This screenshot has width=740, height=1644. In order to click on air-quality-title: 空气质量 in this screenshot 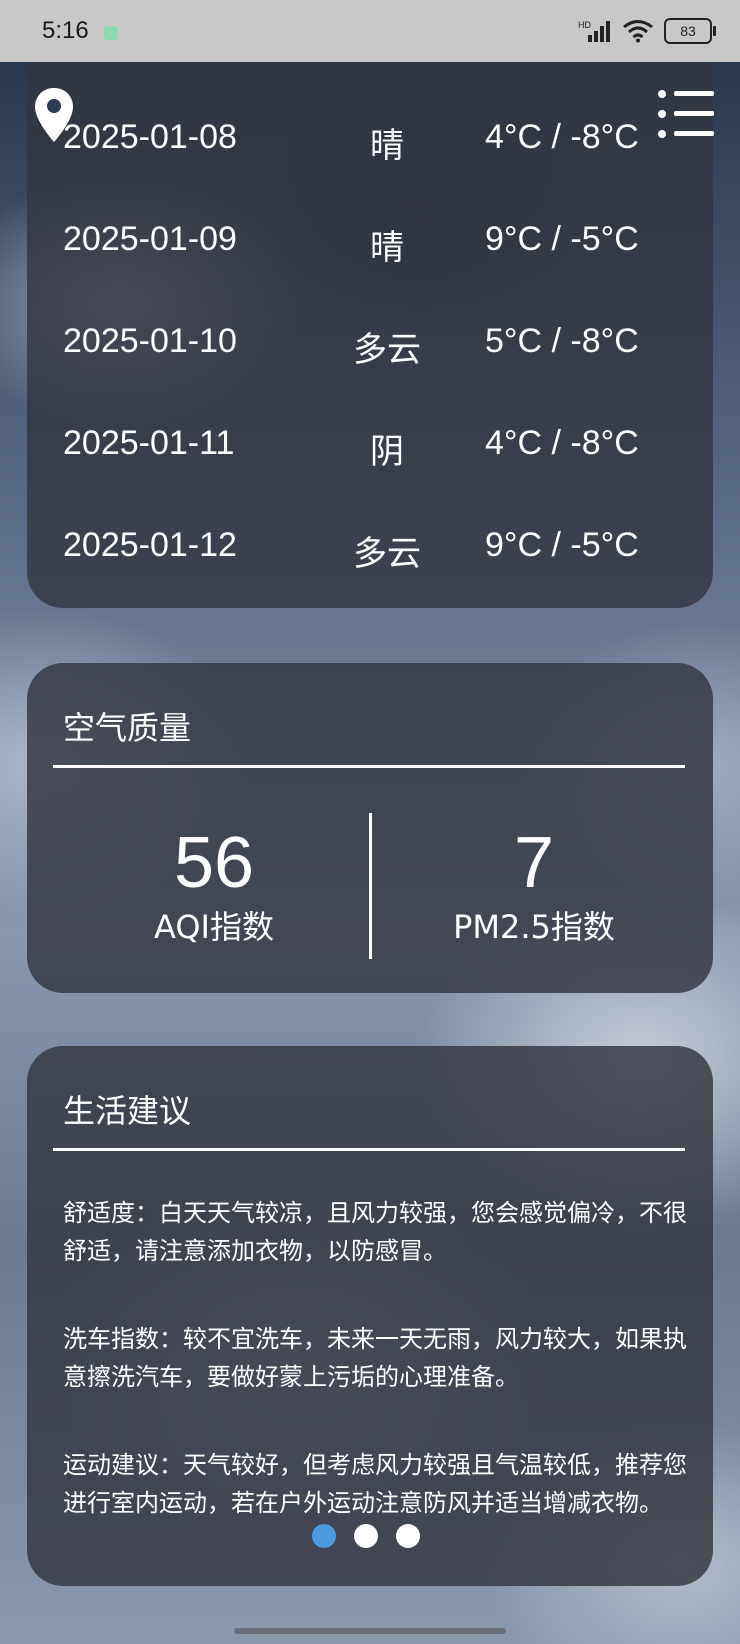, I will do `click(127, 728)`.